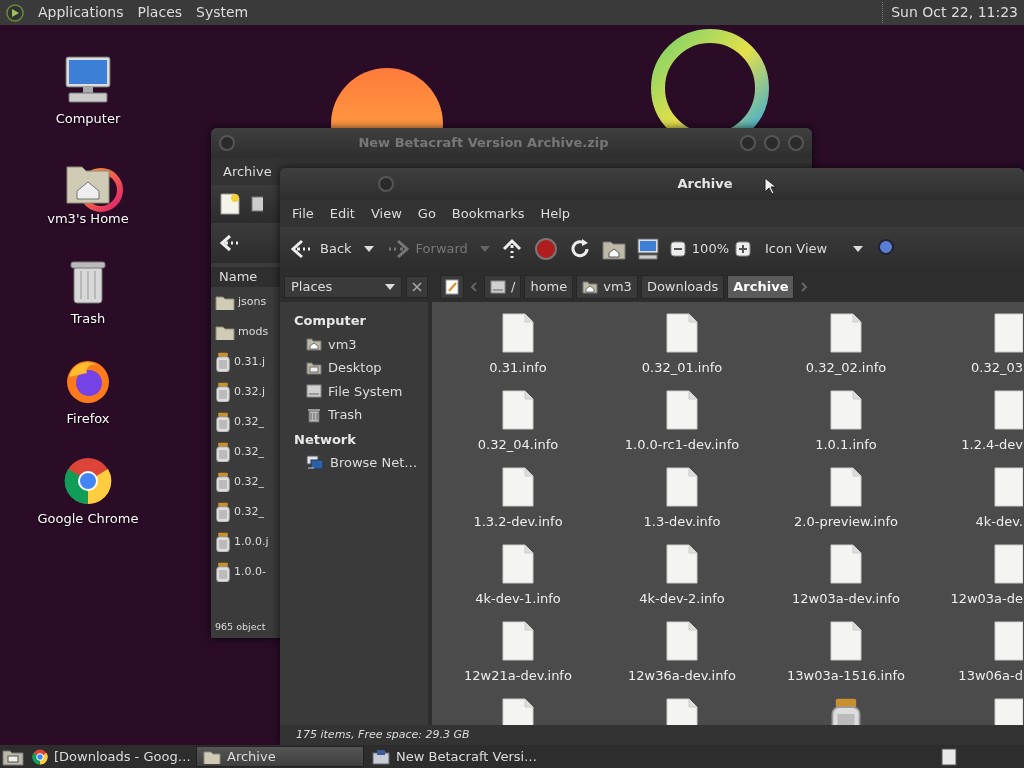  What do you see at coordinates (999, 522) in the screenshot?
I see `file-name: 4k-dev.` at bounding box center [999, 522].